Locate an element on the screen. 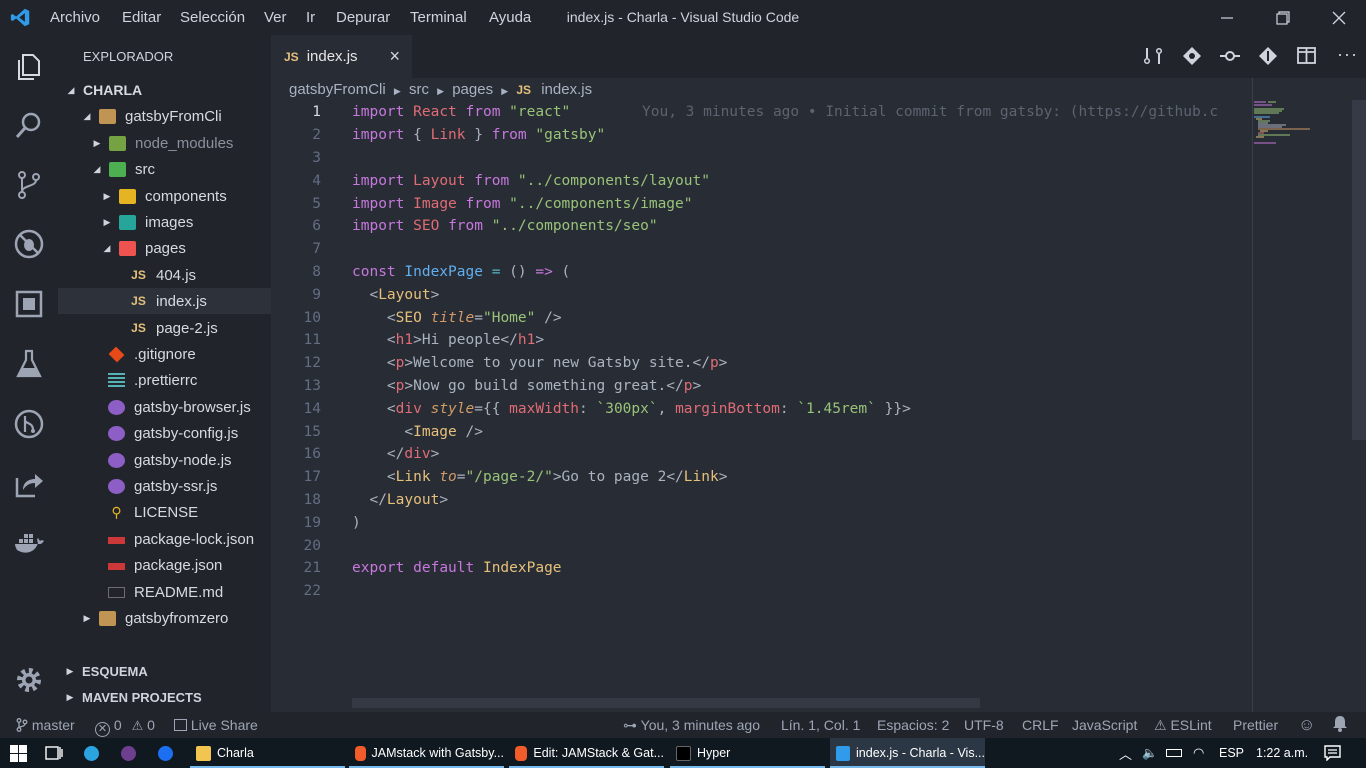 The image size is (1366, 768). tree-item-pages: ◢ pages is located at coordinates (164, 248).